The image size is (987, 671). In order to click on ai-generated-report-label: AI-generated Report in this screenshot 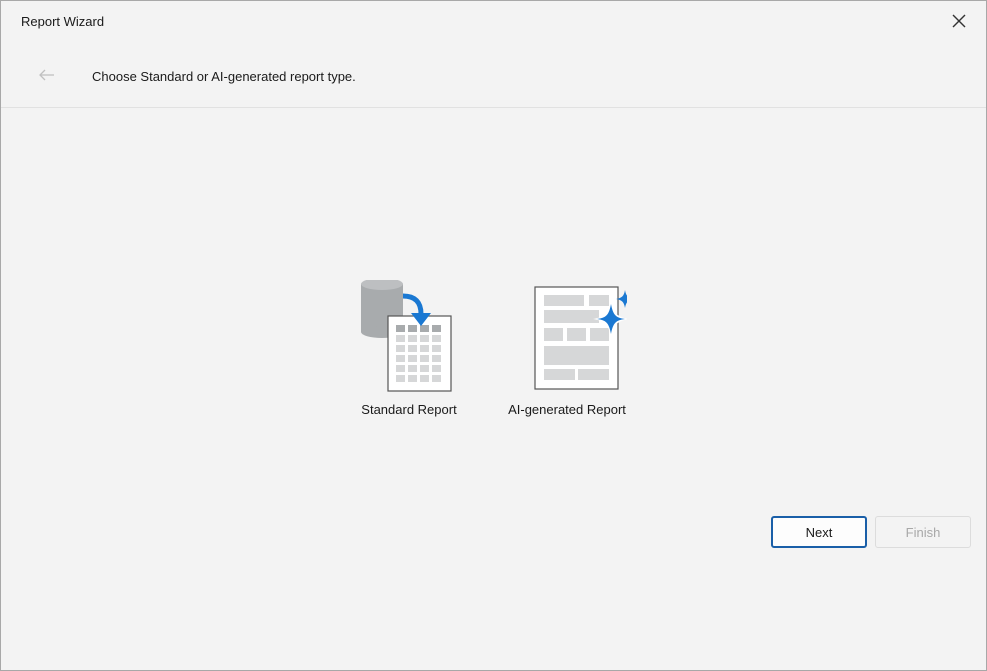, I will do `click(567, 409)`.